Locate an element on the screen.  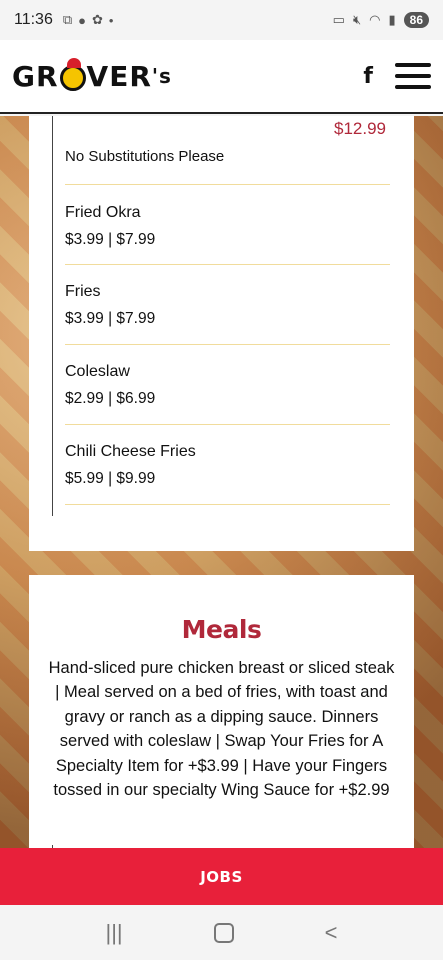
app-icon: ✿ is located at coordinates (97, 19).